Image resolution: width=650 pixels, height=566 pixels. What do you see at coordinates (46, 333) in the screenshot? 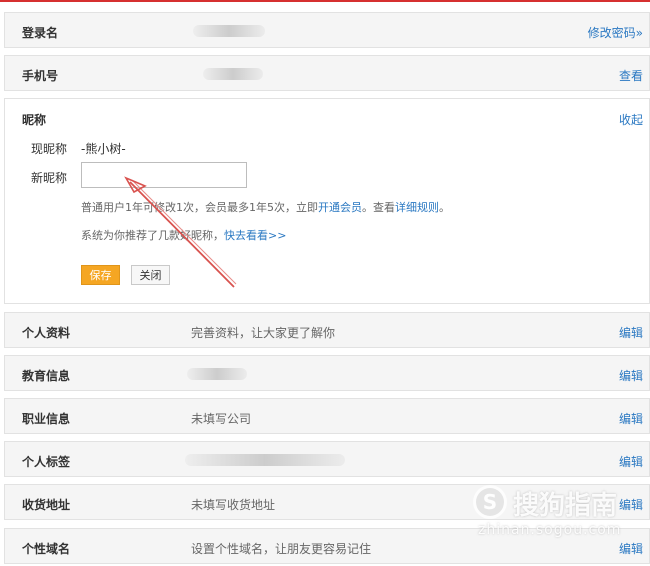
I see `profile-label: 个人资料` at bounding box center [46, 333].